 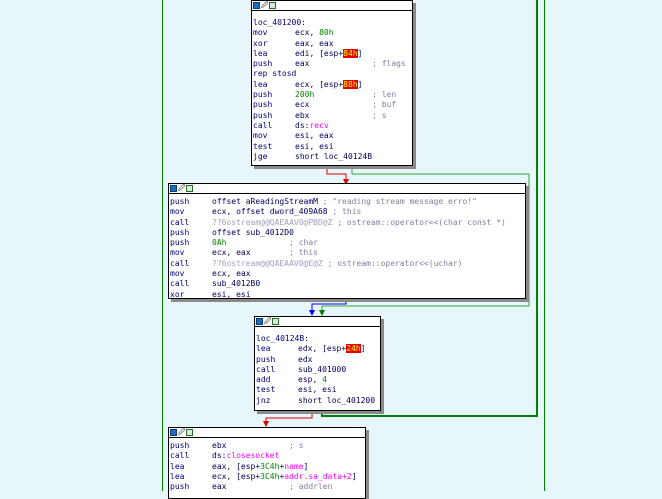 I want to click on instruction-line: call ds:closesocket, so click(x=266, y=456).